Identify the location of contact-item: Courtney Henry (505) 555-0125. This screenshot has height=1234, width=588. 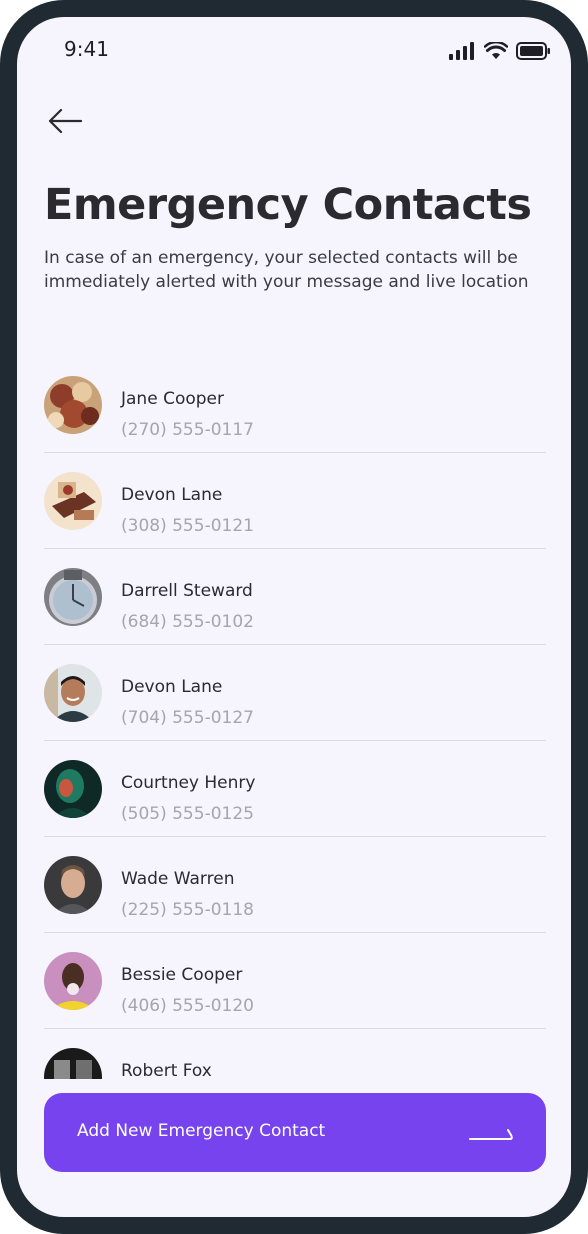
(295, 789).